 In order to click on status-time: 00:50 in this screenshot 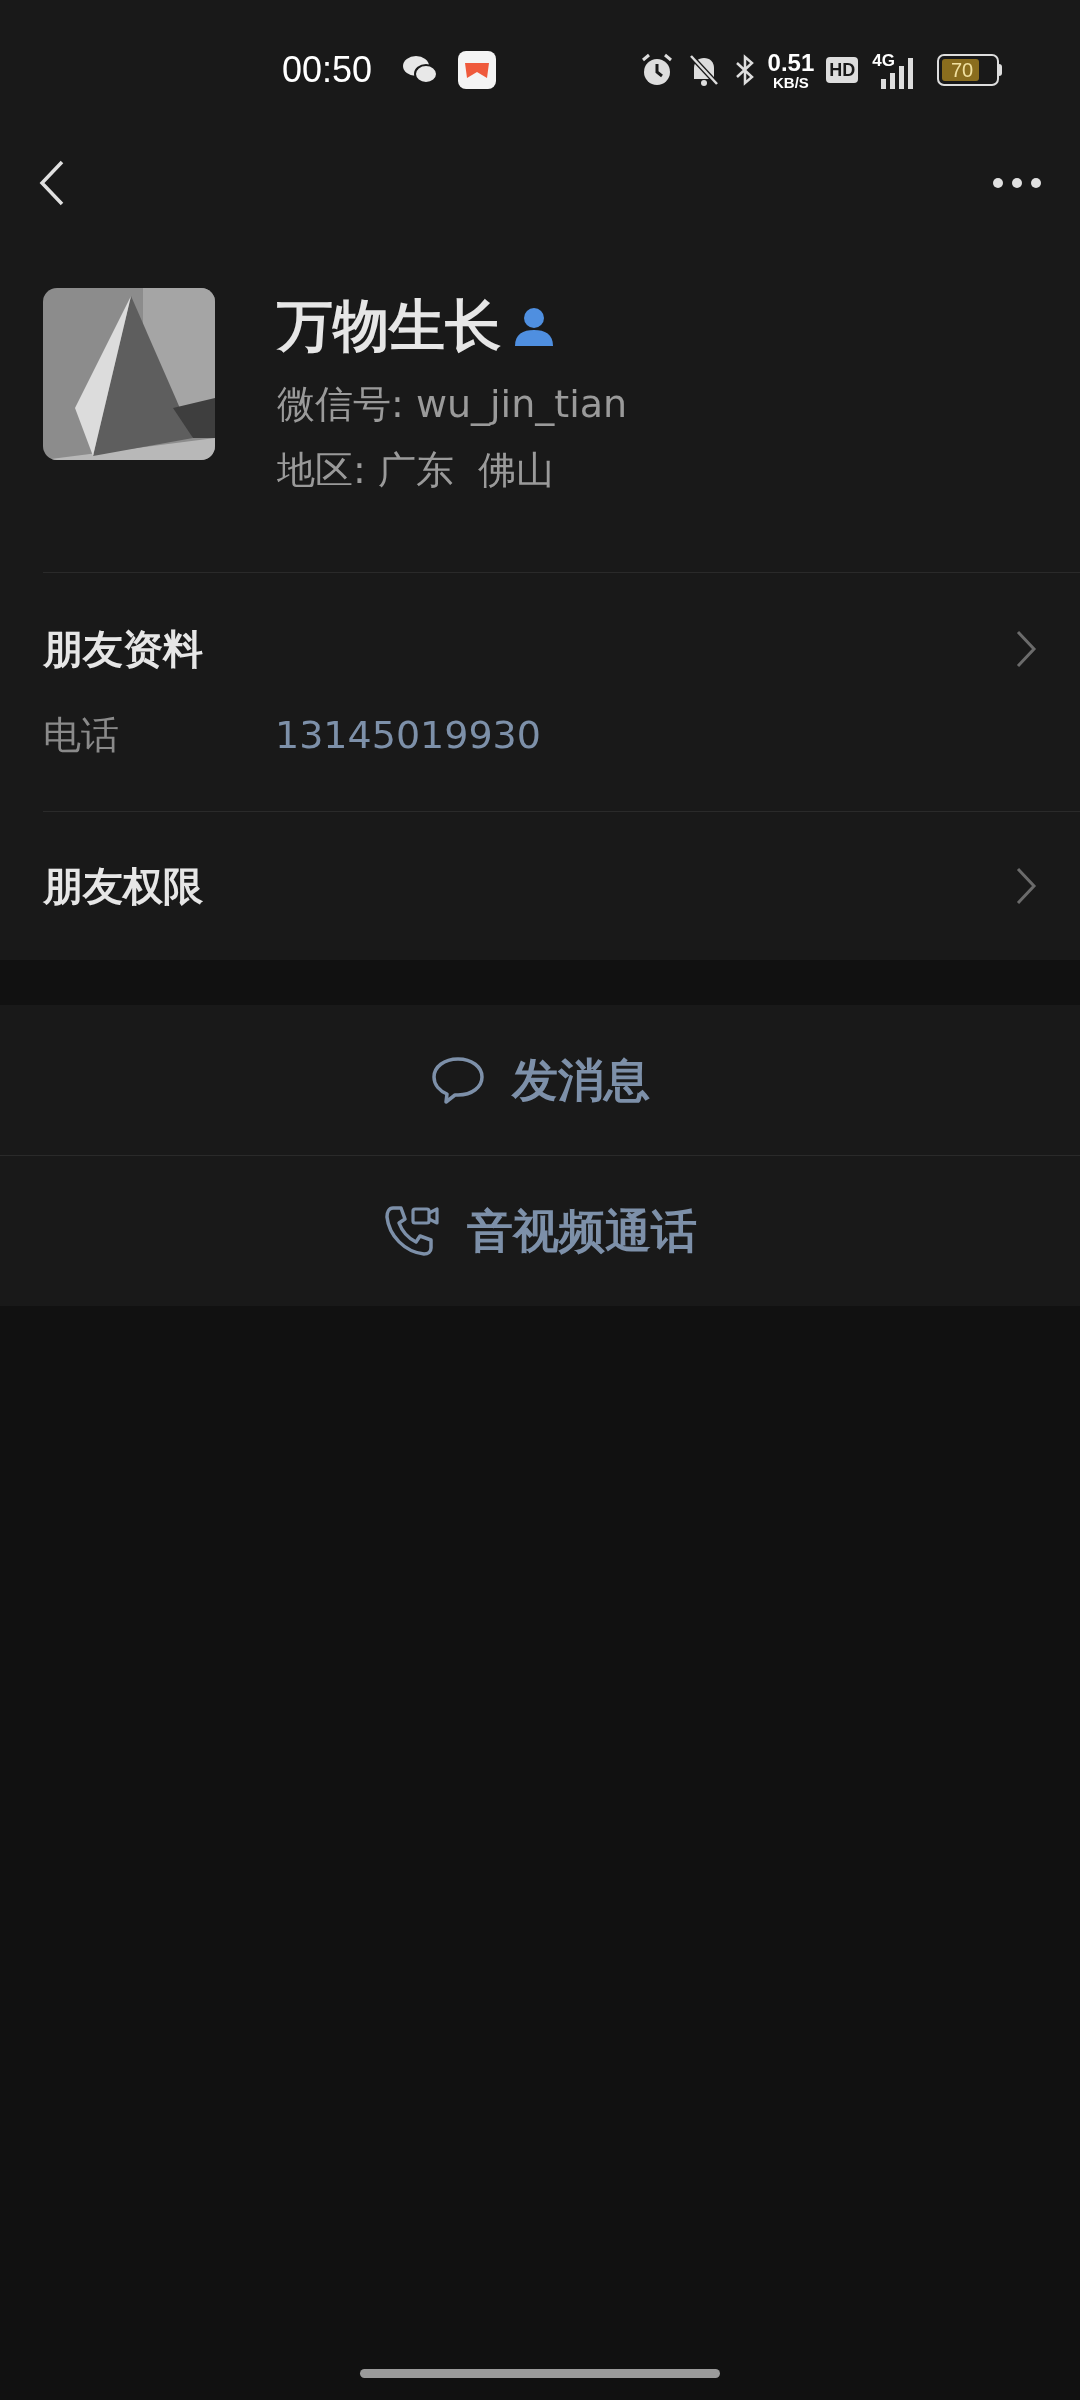, I will do `click(327, 70)`.